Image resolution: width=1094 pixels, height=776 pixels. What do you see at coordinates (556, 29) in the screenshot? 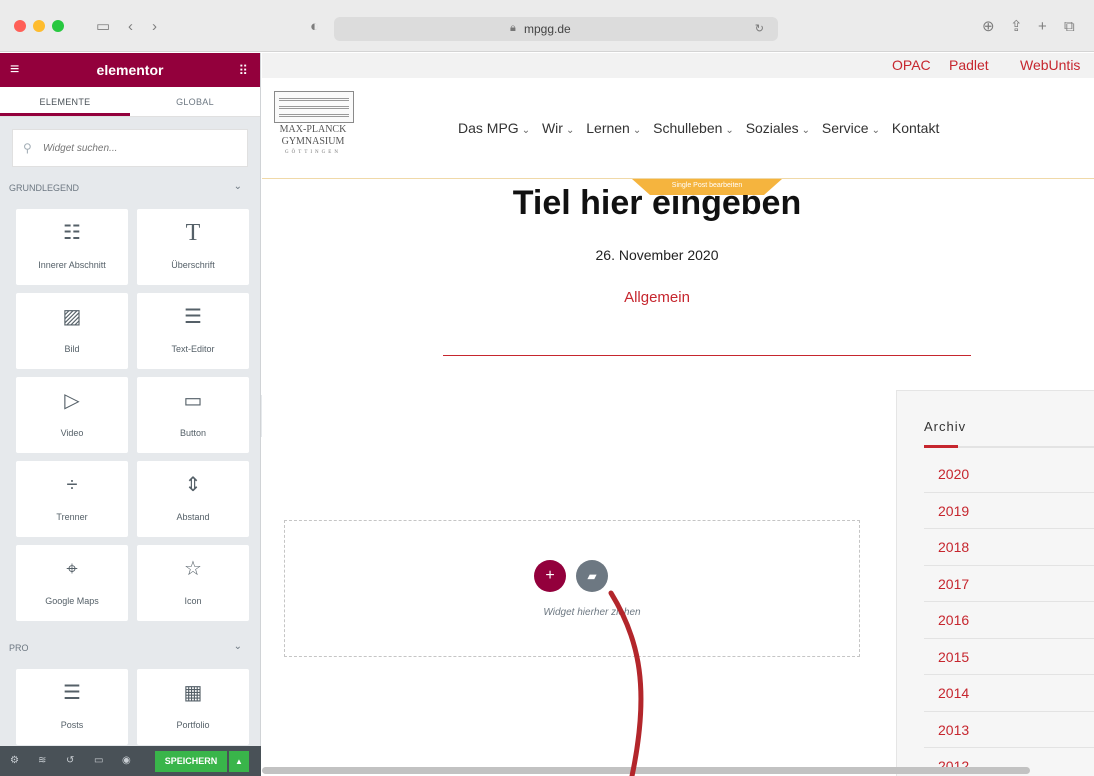
I see `address-bar: 🔒︎ mpgg.de ↻` at bounding box center [556, 29].